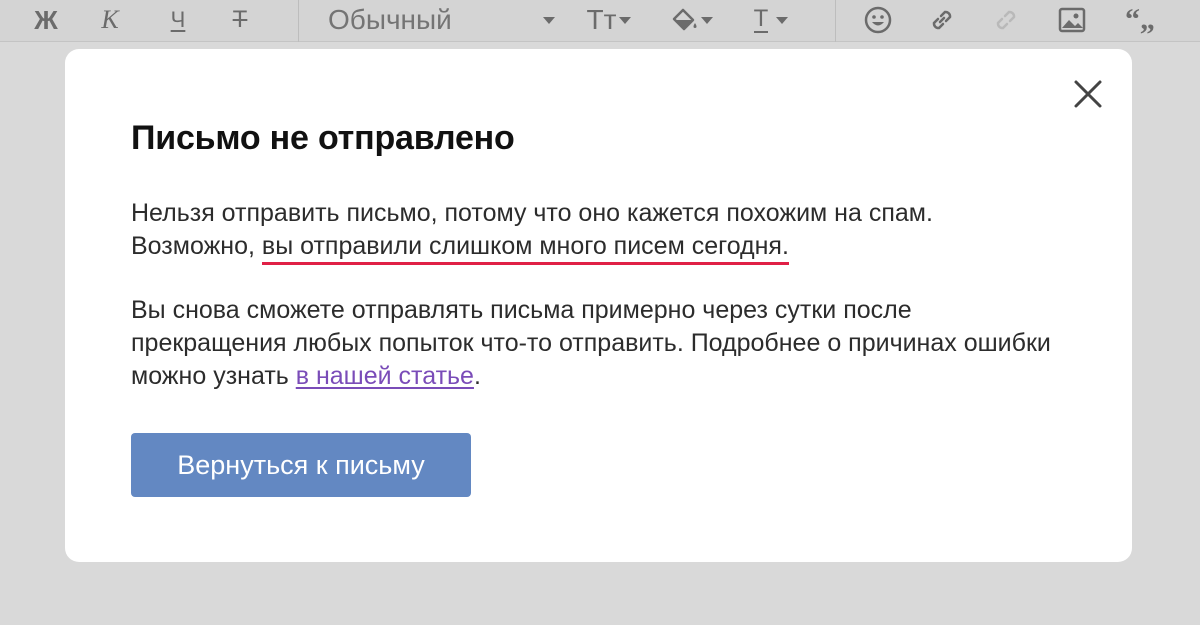  I want to click on format-select-value: Обычный, so click(390, 19).